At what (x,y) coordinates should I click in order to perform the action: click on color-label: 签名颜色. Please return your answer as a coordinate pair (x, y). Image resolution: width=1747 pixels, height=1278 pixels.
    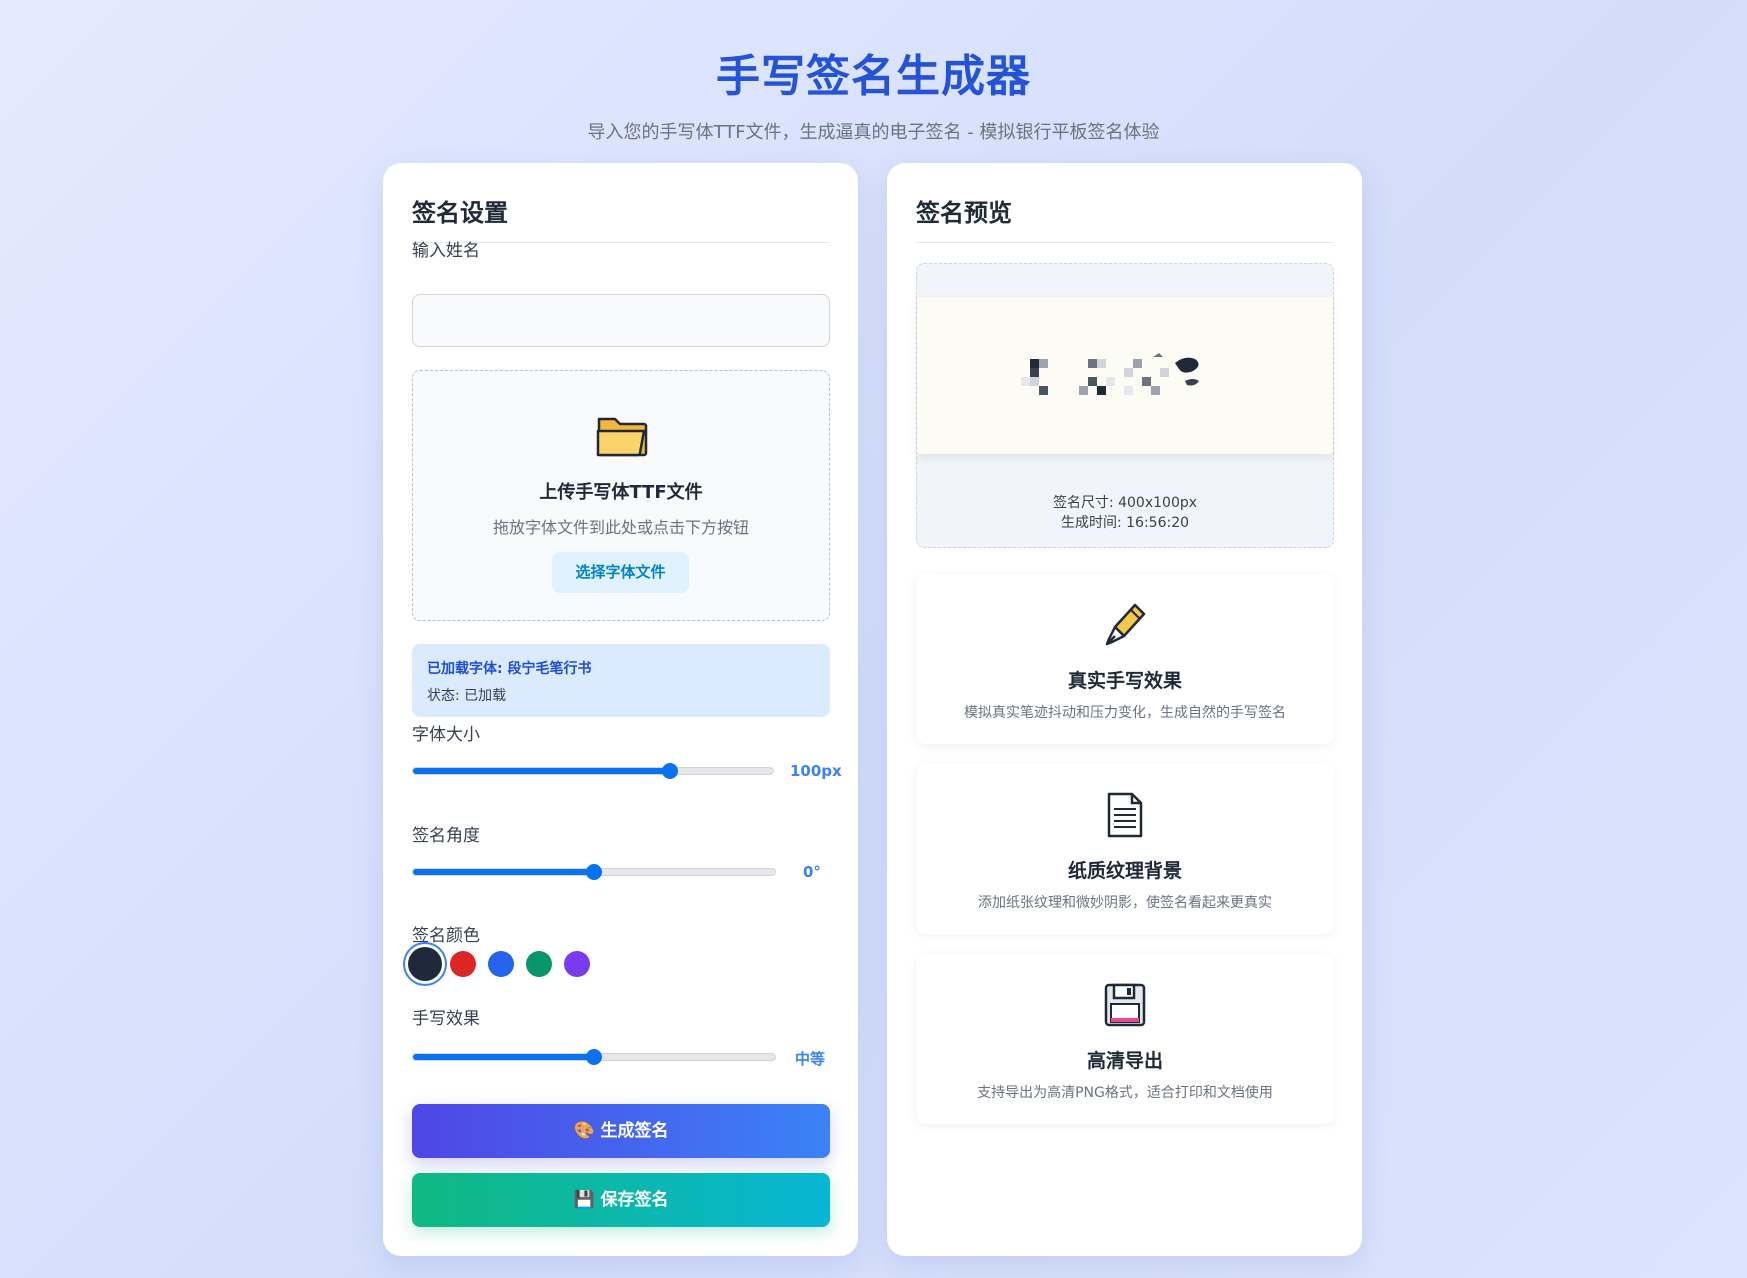
    Looking at the image, I should click on (446, 936).